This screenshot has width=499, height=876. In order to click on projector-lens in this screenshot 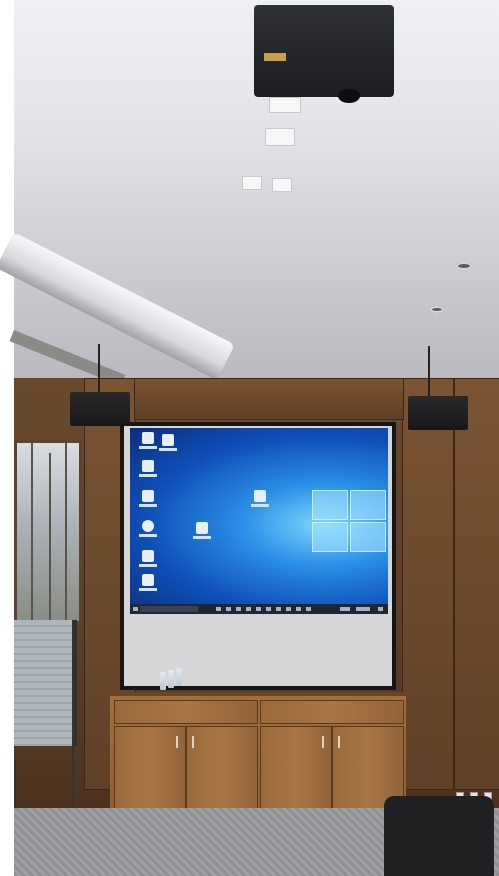, I will do `click(349, 96)`.